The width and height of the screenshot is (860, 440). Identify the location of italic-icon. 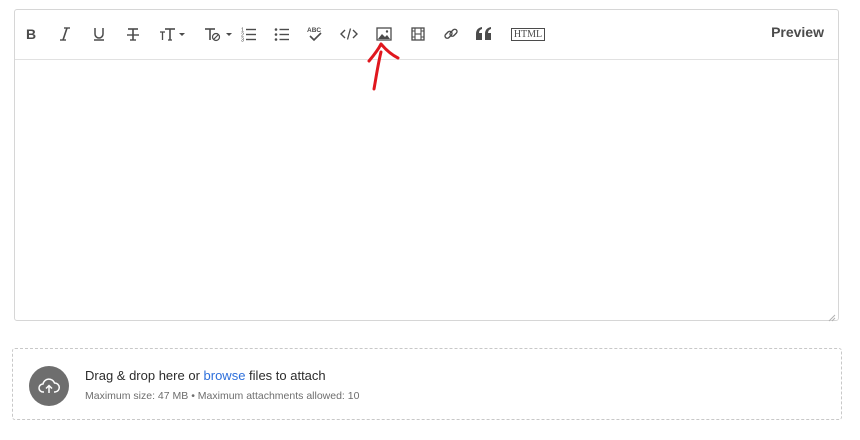
(65, 34).